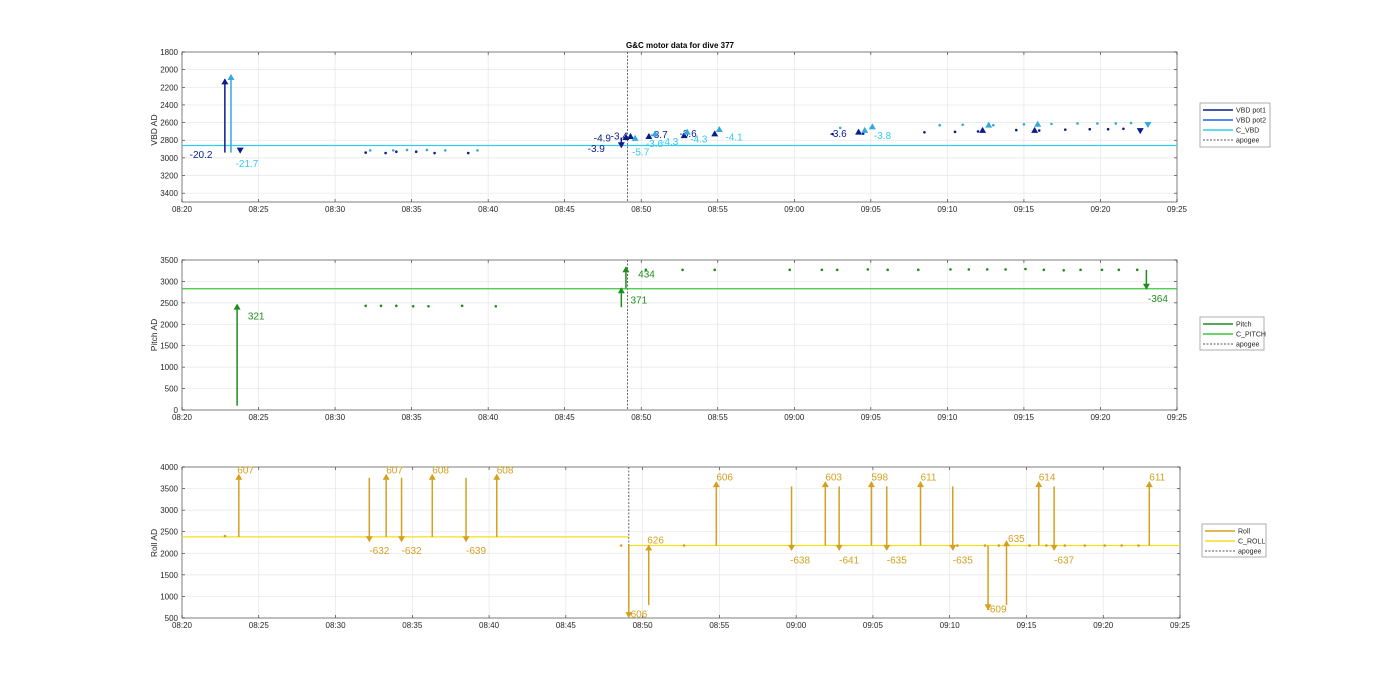 The image size is (1400, 693). Describe the element at coordinates (1251, 121) in the screenshot. I see `legend-label-vbd-pot2: VBD pot2` at that location.